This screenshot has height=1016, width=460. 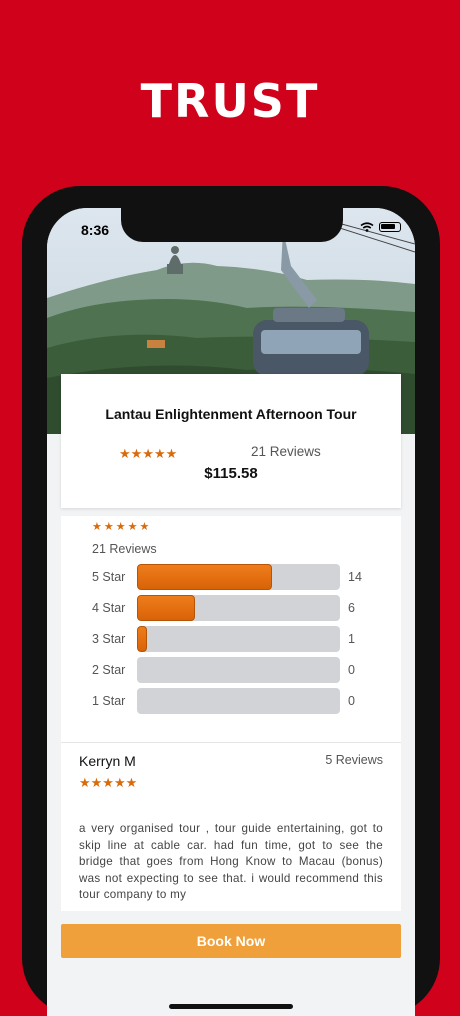 I want to click on rating-row-label: 2 Star, so click(x=109, y=670).